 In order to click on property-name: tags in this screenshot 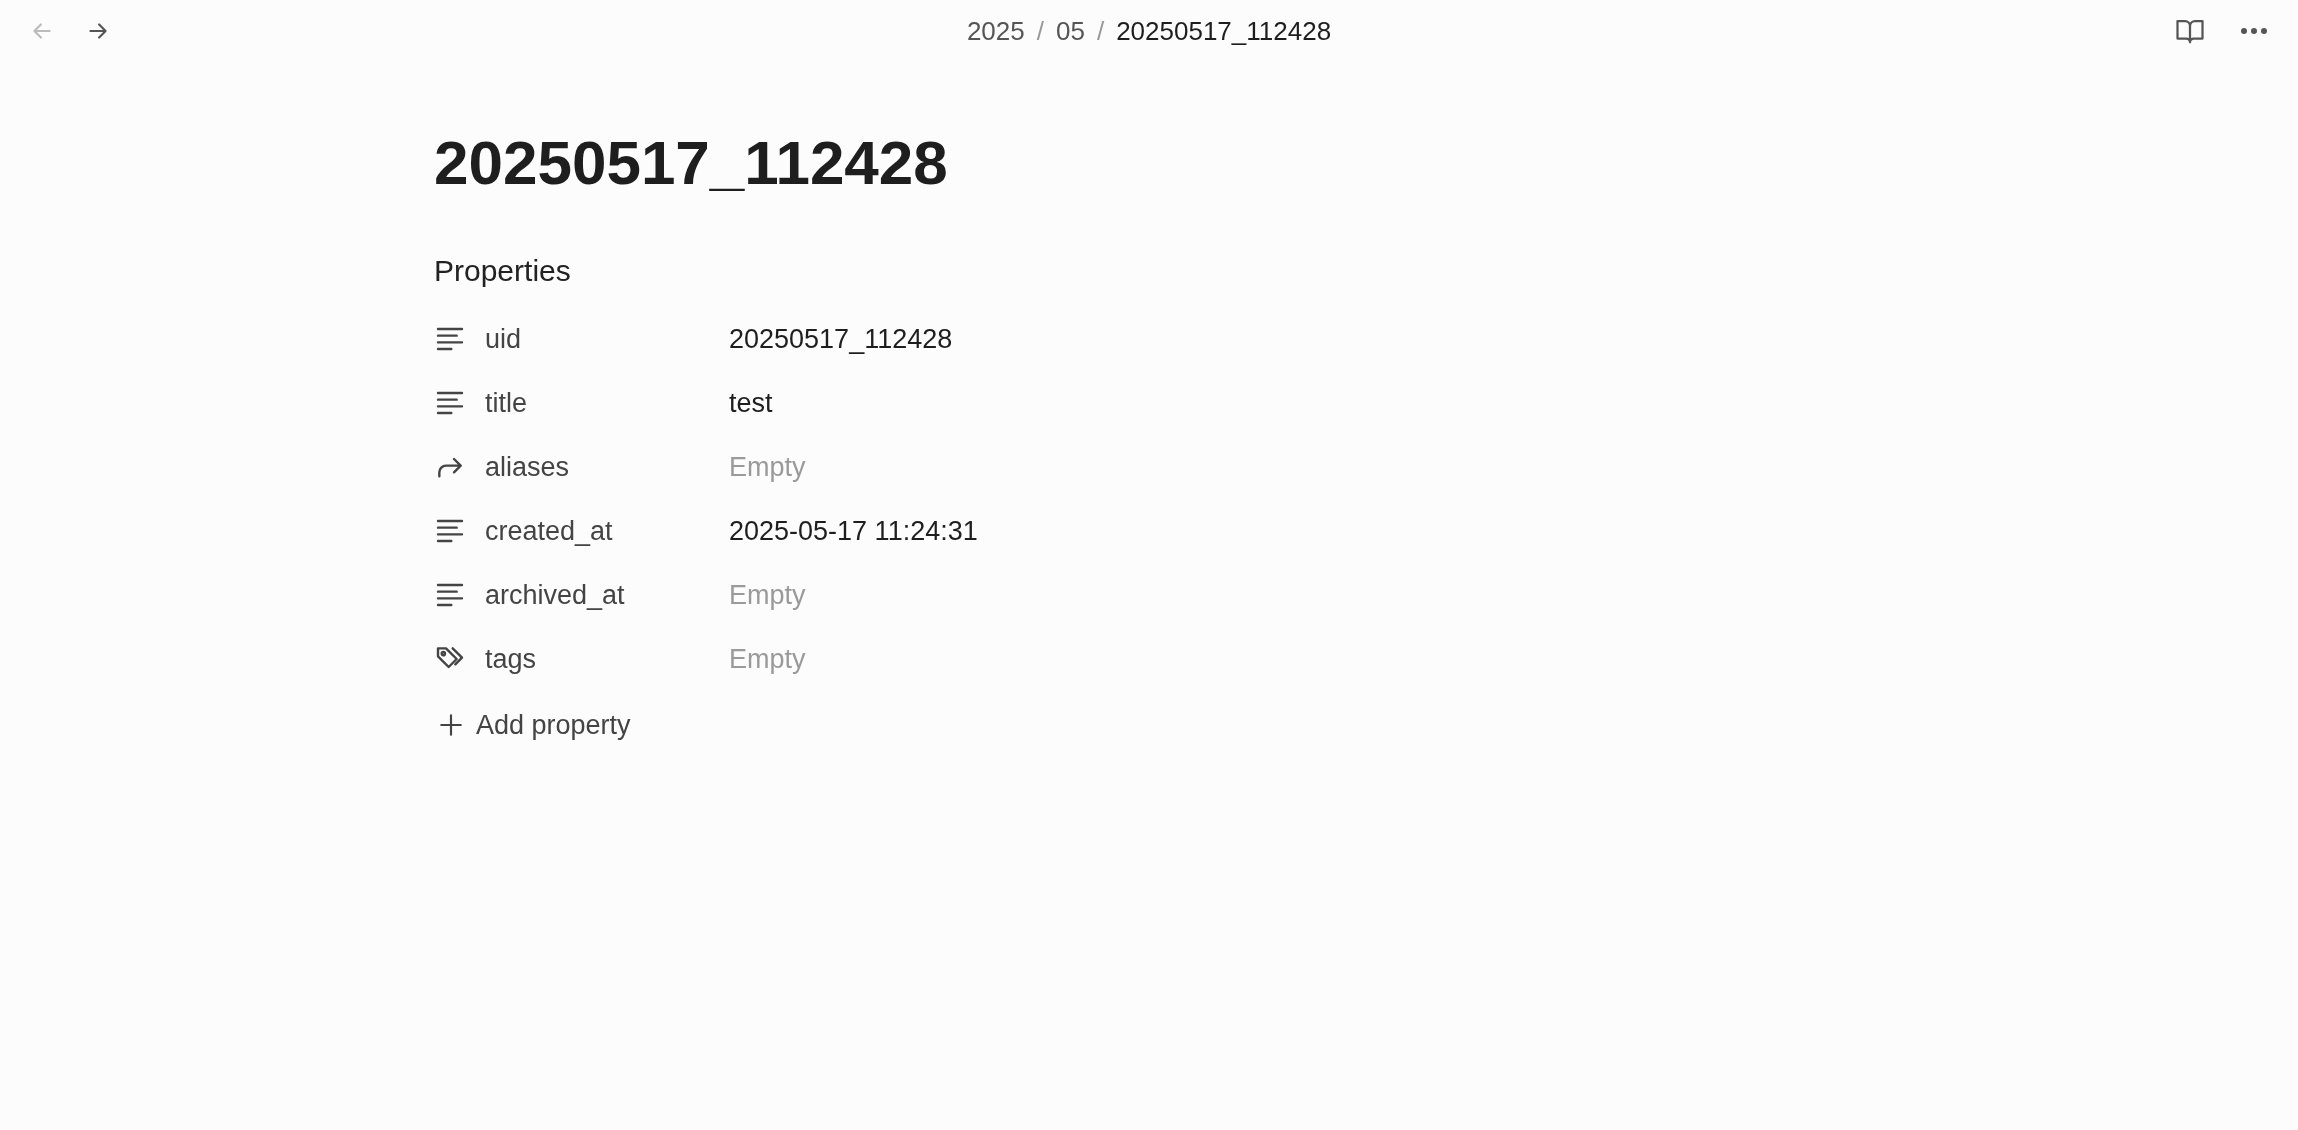, I will do `click(607, 659)`.